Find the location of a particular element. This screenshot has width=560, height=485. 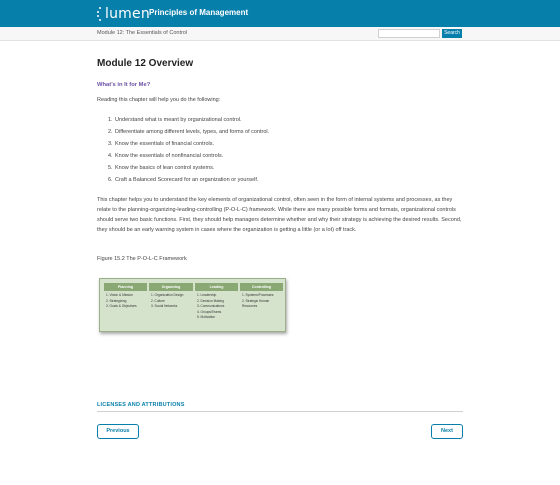

figure-column-header: Leading is located at coordinates (216, 287).